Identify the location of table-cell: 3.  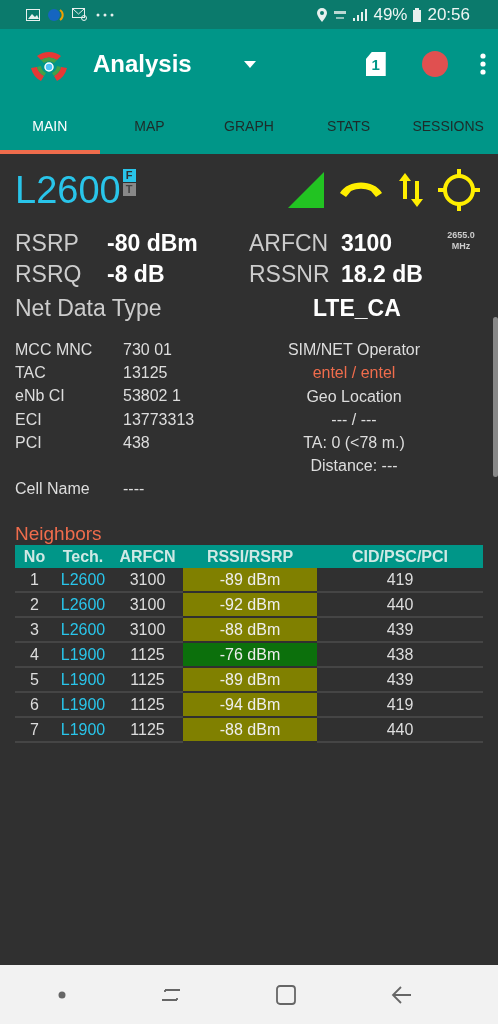
(34, 631).